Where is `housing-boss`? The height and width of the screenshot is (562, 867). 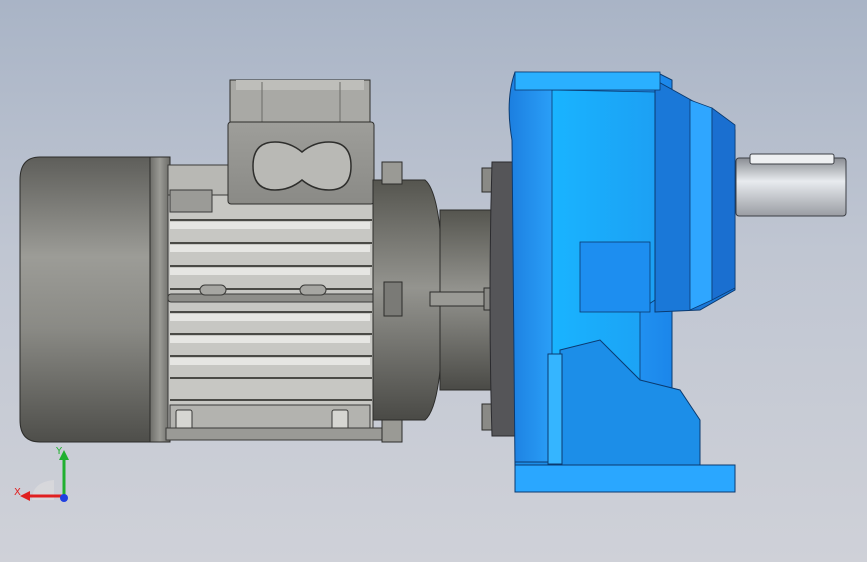 housing-boss is located at coordinates (615, 277).